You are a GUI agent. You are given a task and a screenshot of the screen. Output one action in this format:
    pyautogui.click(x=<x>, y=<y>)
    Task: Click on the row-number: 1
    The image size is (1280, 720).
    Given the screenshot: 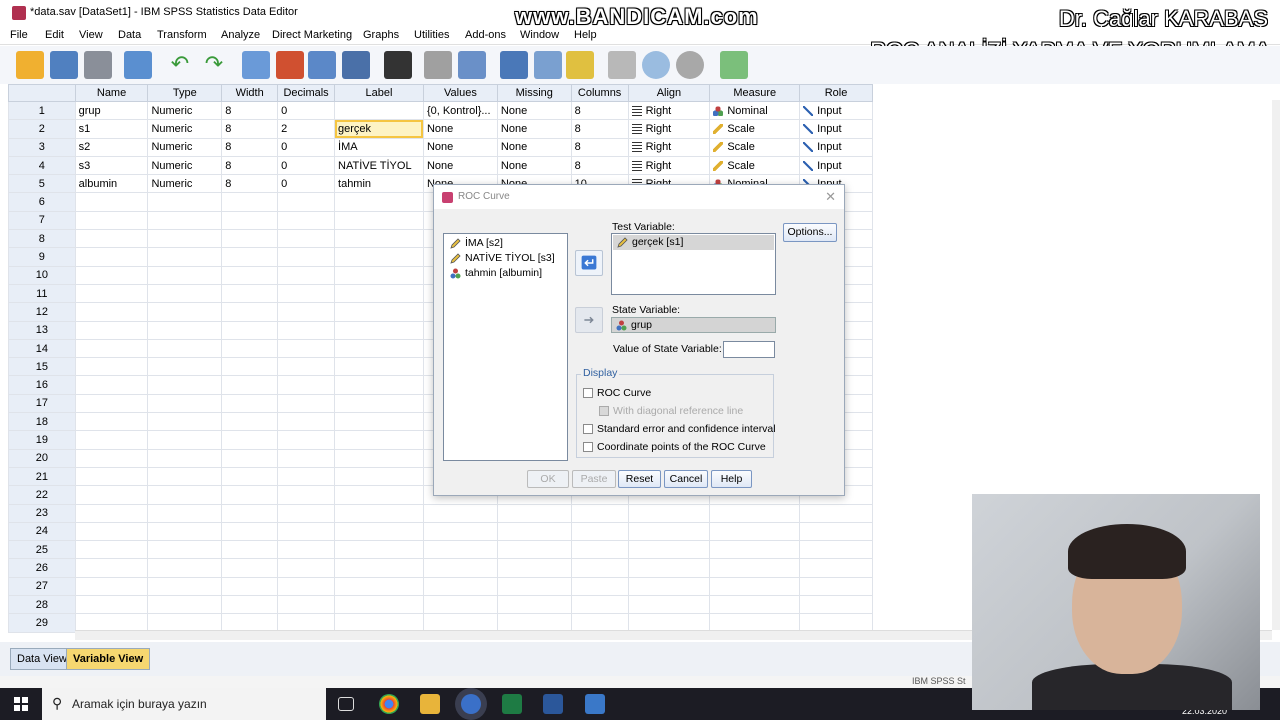 What is the action you would take?
    pyautogui.click(x=42, y=110)
    